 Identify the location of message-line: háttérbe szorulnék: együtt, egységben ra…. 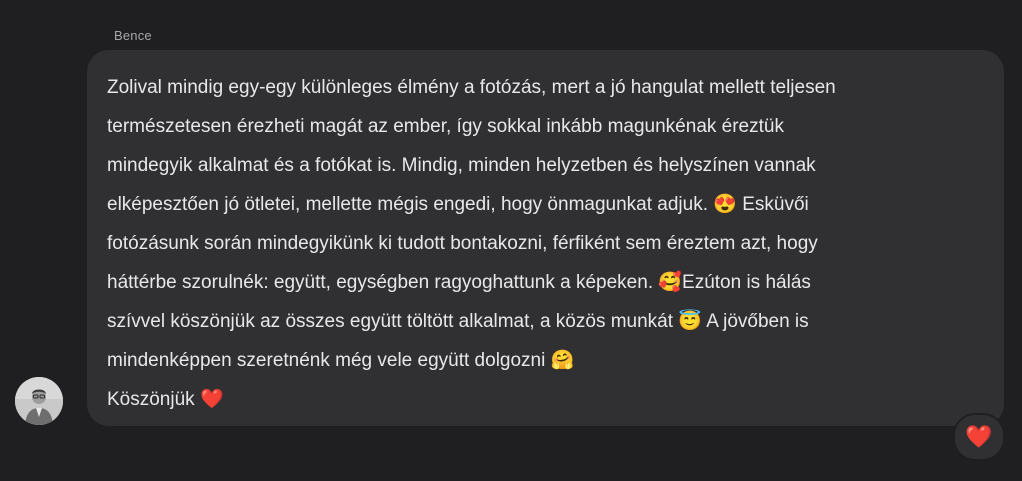
(459, 282).